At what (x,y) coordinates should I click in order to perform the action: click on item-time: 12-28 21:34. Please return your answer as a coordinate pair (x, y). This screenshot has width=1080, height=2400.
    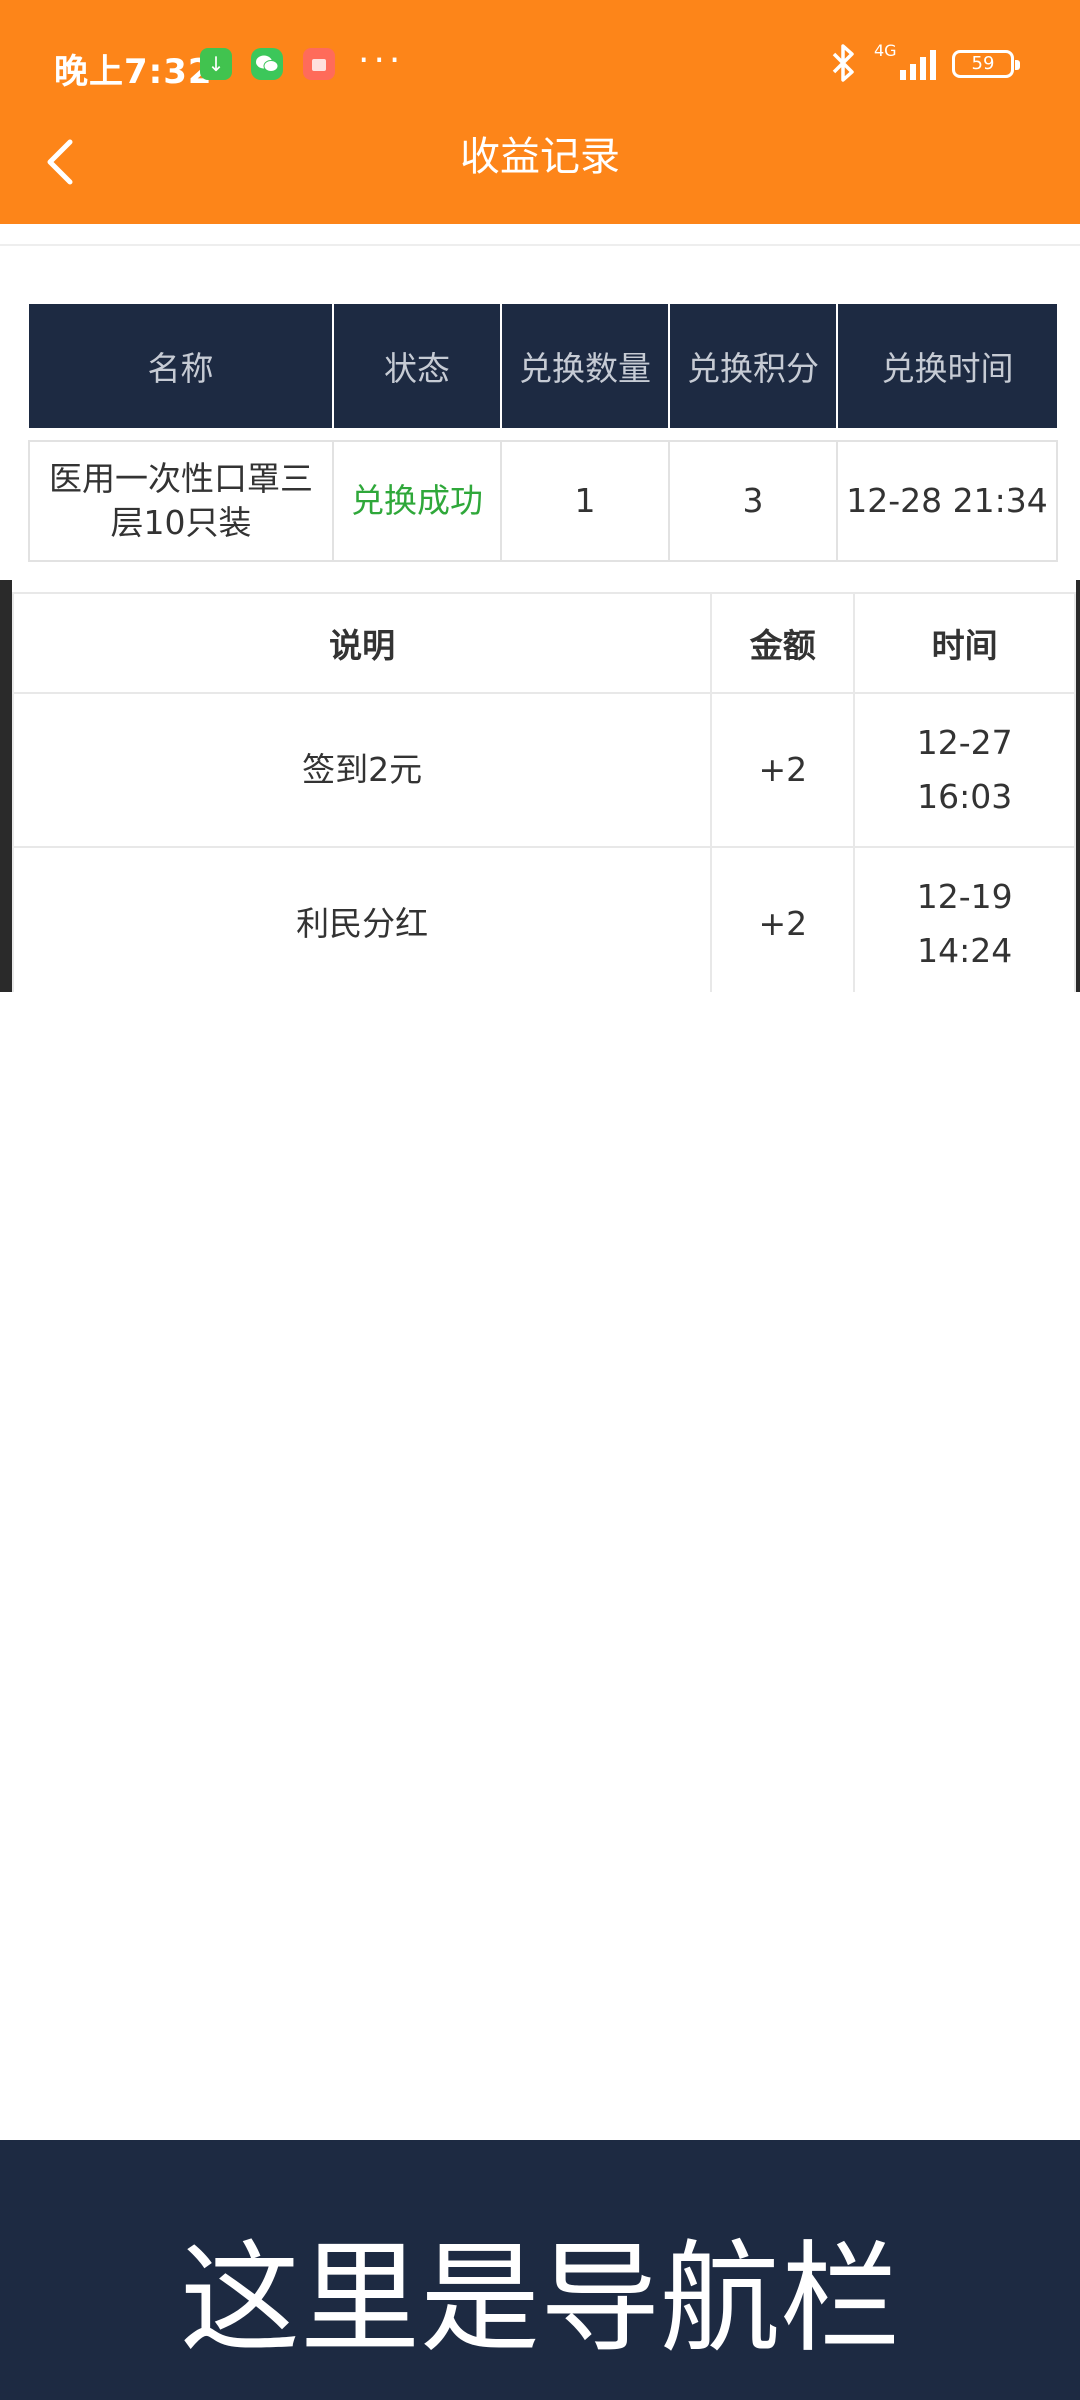
    Looking at the image, I should click on (947, 501).